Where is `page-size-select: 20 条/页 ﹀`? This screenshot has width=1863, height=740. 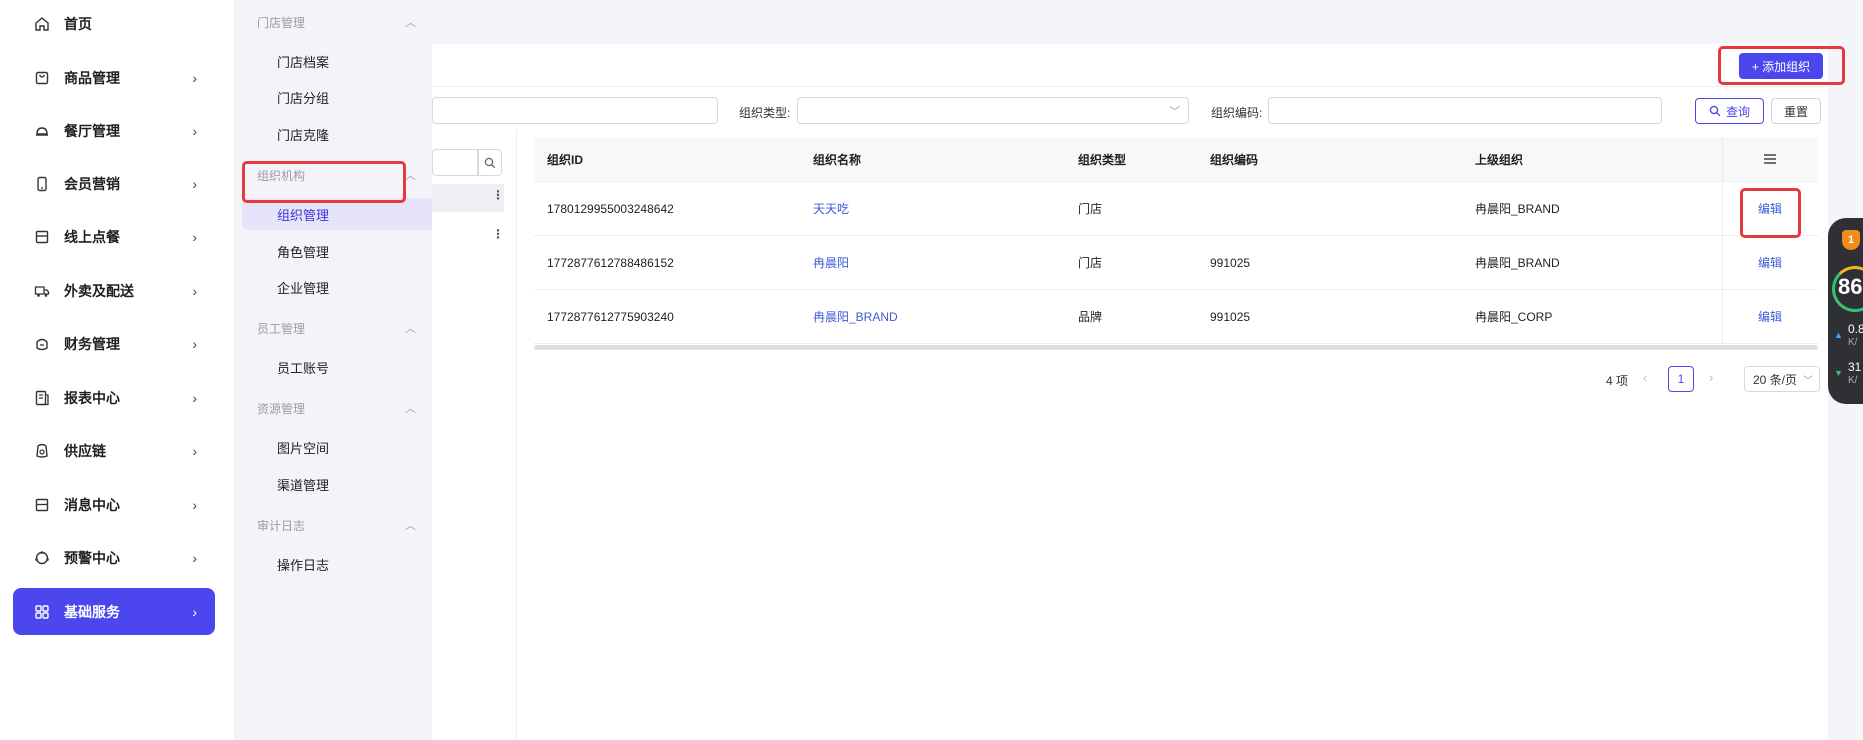 page-size-select: 20 条/页 ﹀ is located at coordinates (1782, 379).